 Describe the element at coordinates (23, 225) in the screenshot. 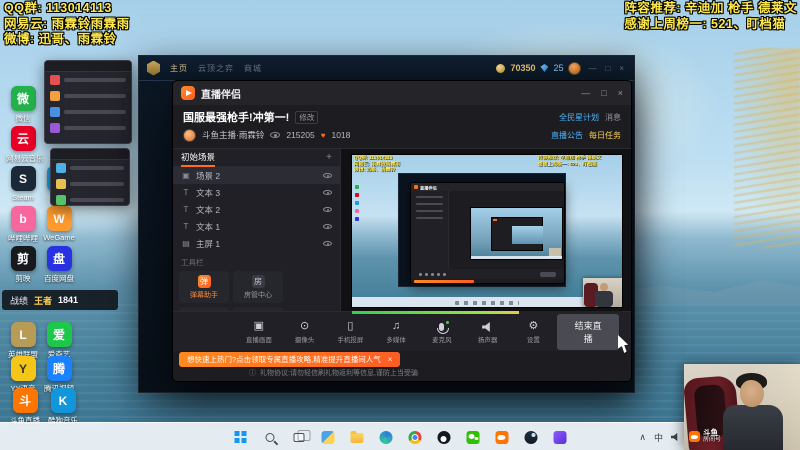

I see `desktop-icon-bilibili: b 哔哩哔哩` at that location.